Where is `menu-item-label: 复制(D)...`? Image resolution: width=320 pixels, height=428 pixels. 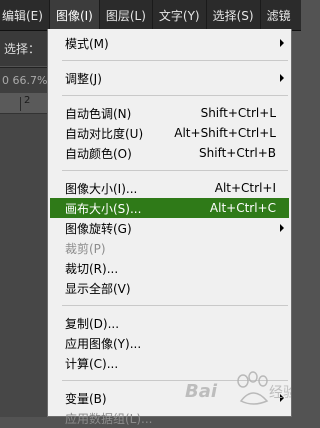 menu-item-label: 复制(D)... is located at coordinates (92, 323).